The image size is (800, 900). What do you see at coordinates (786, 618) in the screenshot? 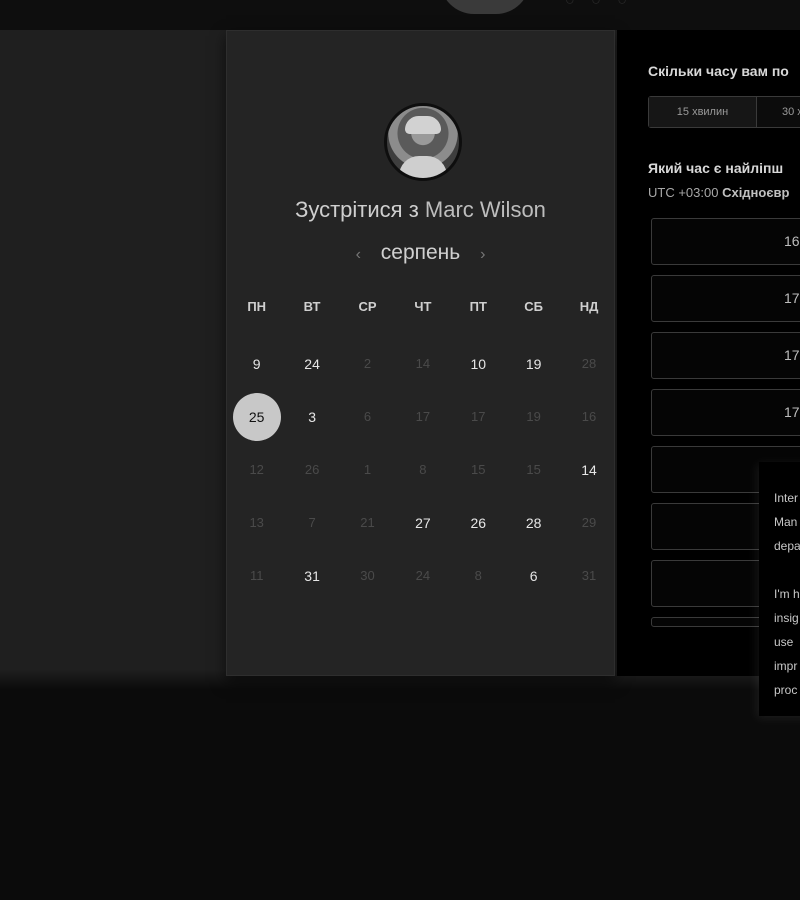
I see `bio-line: insig` at bounding box center [786, 618].